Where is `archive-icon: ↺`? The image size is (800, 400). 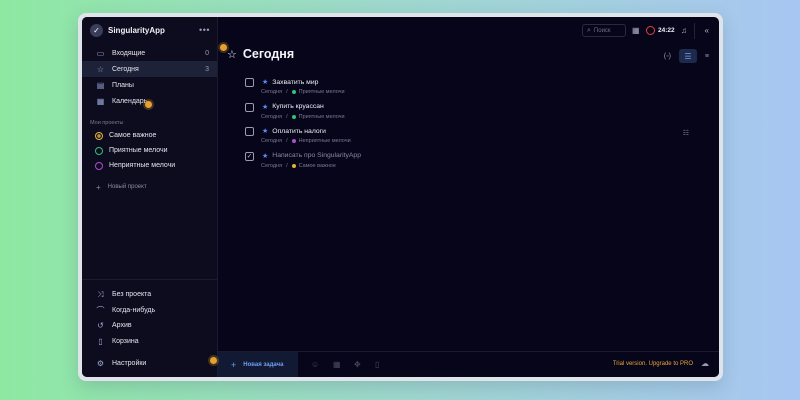 archive-icon: ↺ is located at coordinates (100, 326).